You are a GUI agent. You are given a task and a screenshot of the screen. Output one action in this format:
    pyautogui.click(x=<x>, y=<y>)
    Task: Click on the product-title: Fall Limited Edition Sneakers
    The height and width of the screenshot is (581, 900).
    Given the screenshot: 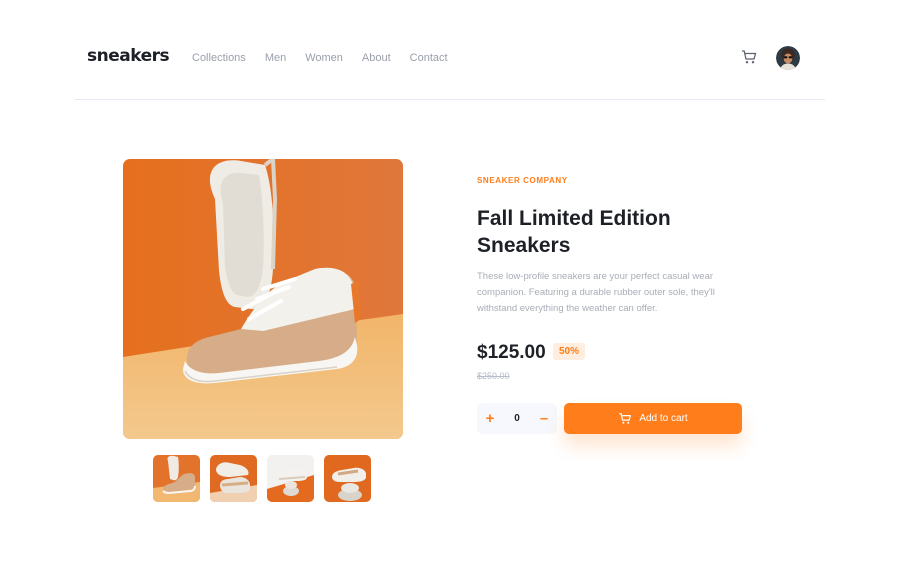 What is the action you would take?
    pyautogui.click(x=574, y=232)
    